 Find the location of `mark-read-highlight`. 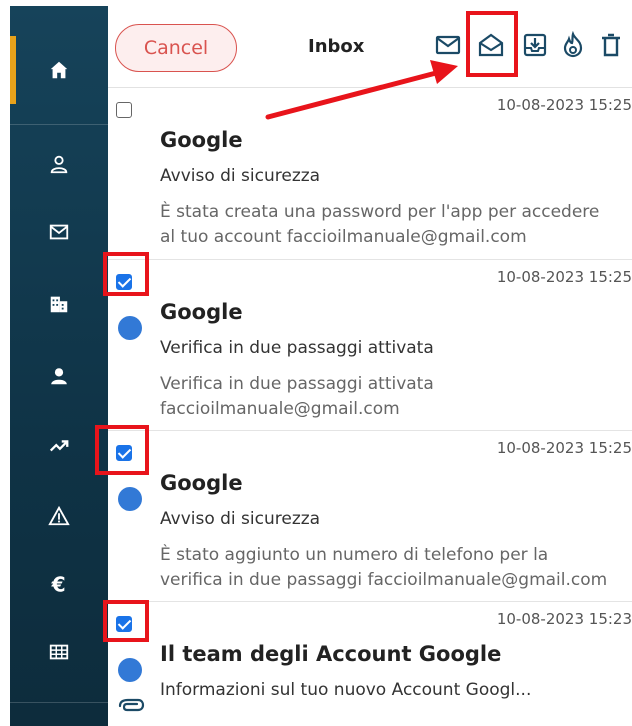

mark-read-highlight is located at coordinates (492, 44).